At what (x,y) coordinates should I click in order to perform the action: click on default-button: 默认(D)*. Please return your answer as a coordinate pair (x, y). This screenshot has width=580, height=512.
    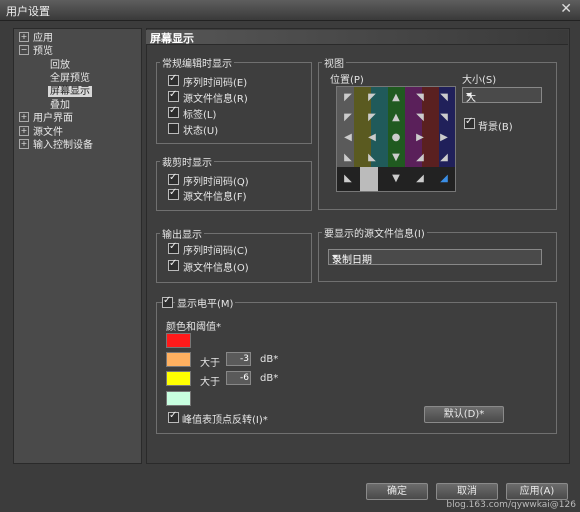
    Looking at the image, I should click on (464, 414).